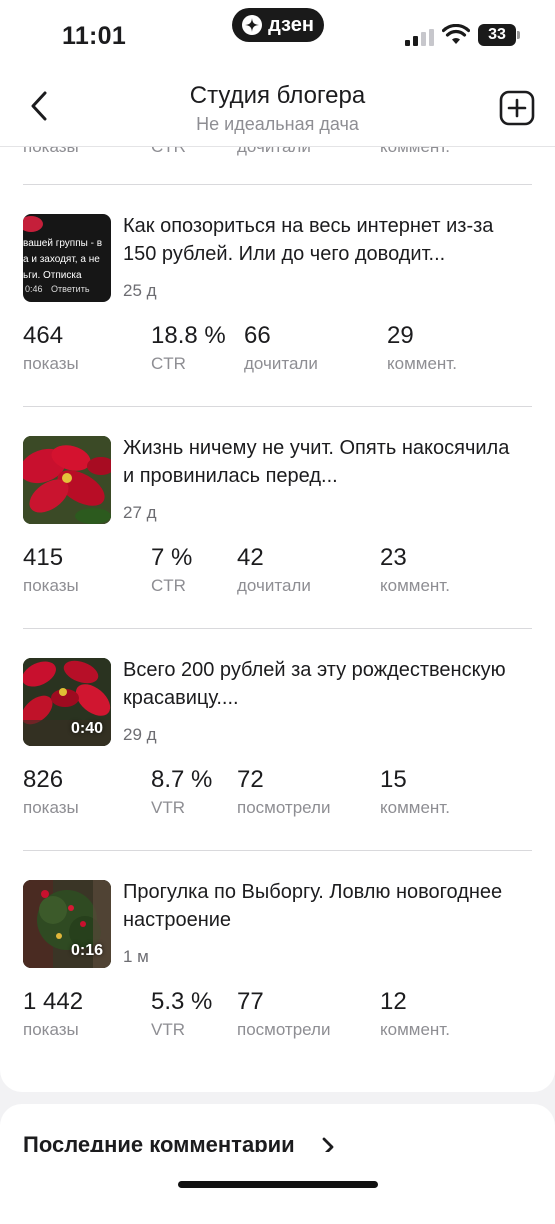  I want to click on stat-value: 7 %, so click(172, 557).